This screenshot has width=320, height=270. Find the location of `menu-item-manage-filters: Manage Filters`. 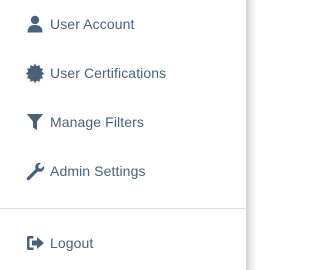

menu-item-manage-filters: Manage Filters is located at coordinates (123, 122).